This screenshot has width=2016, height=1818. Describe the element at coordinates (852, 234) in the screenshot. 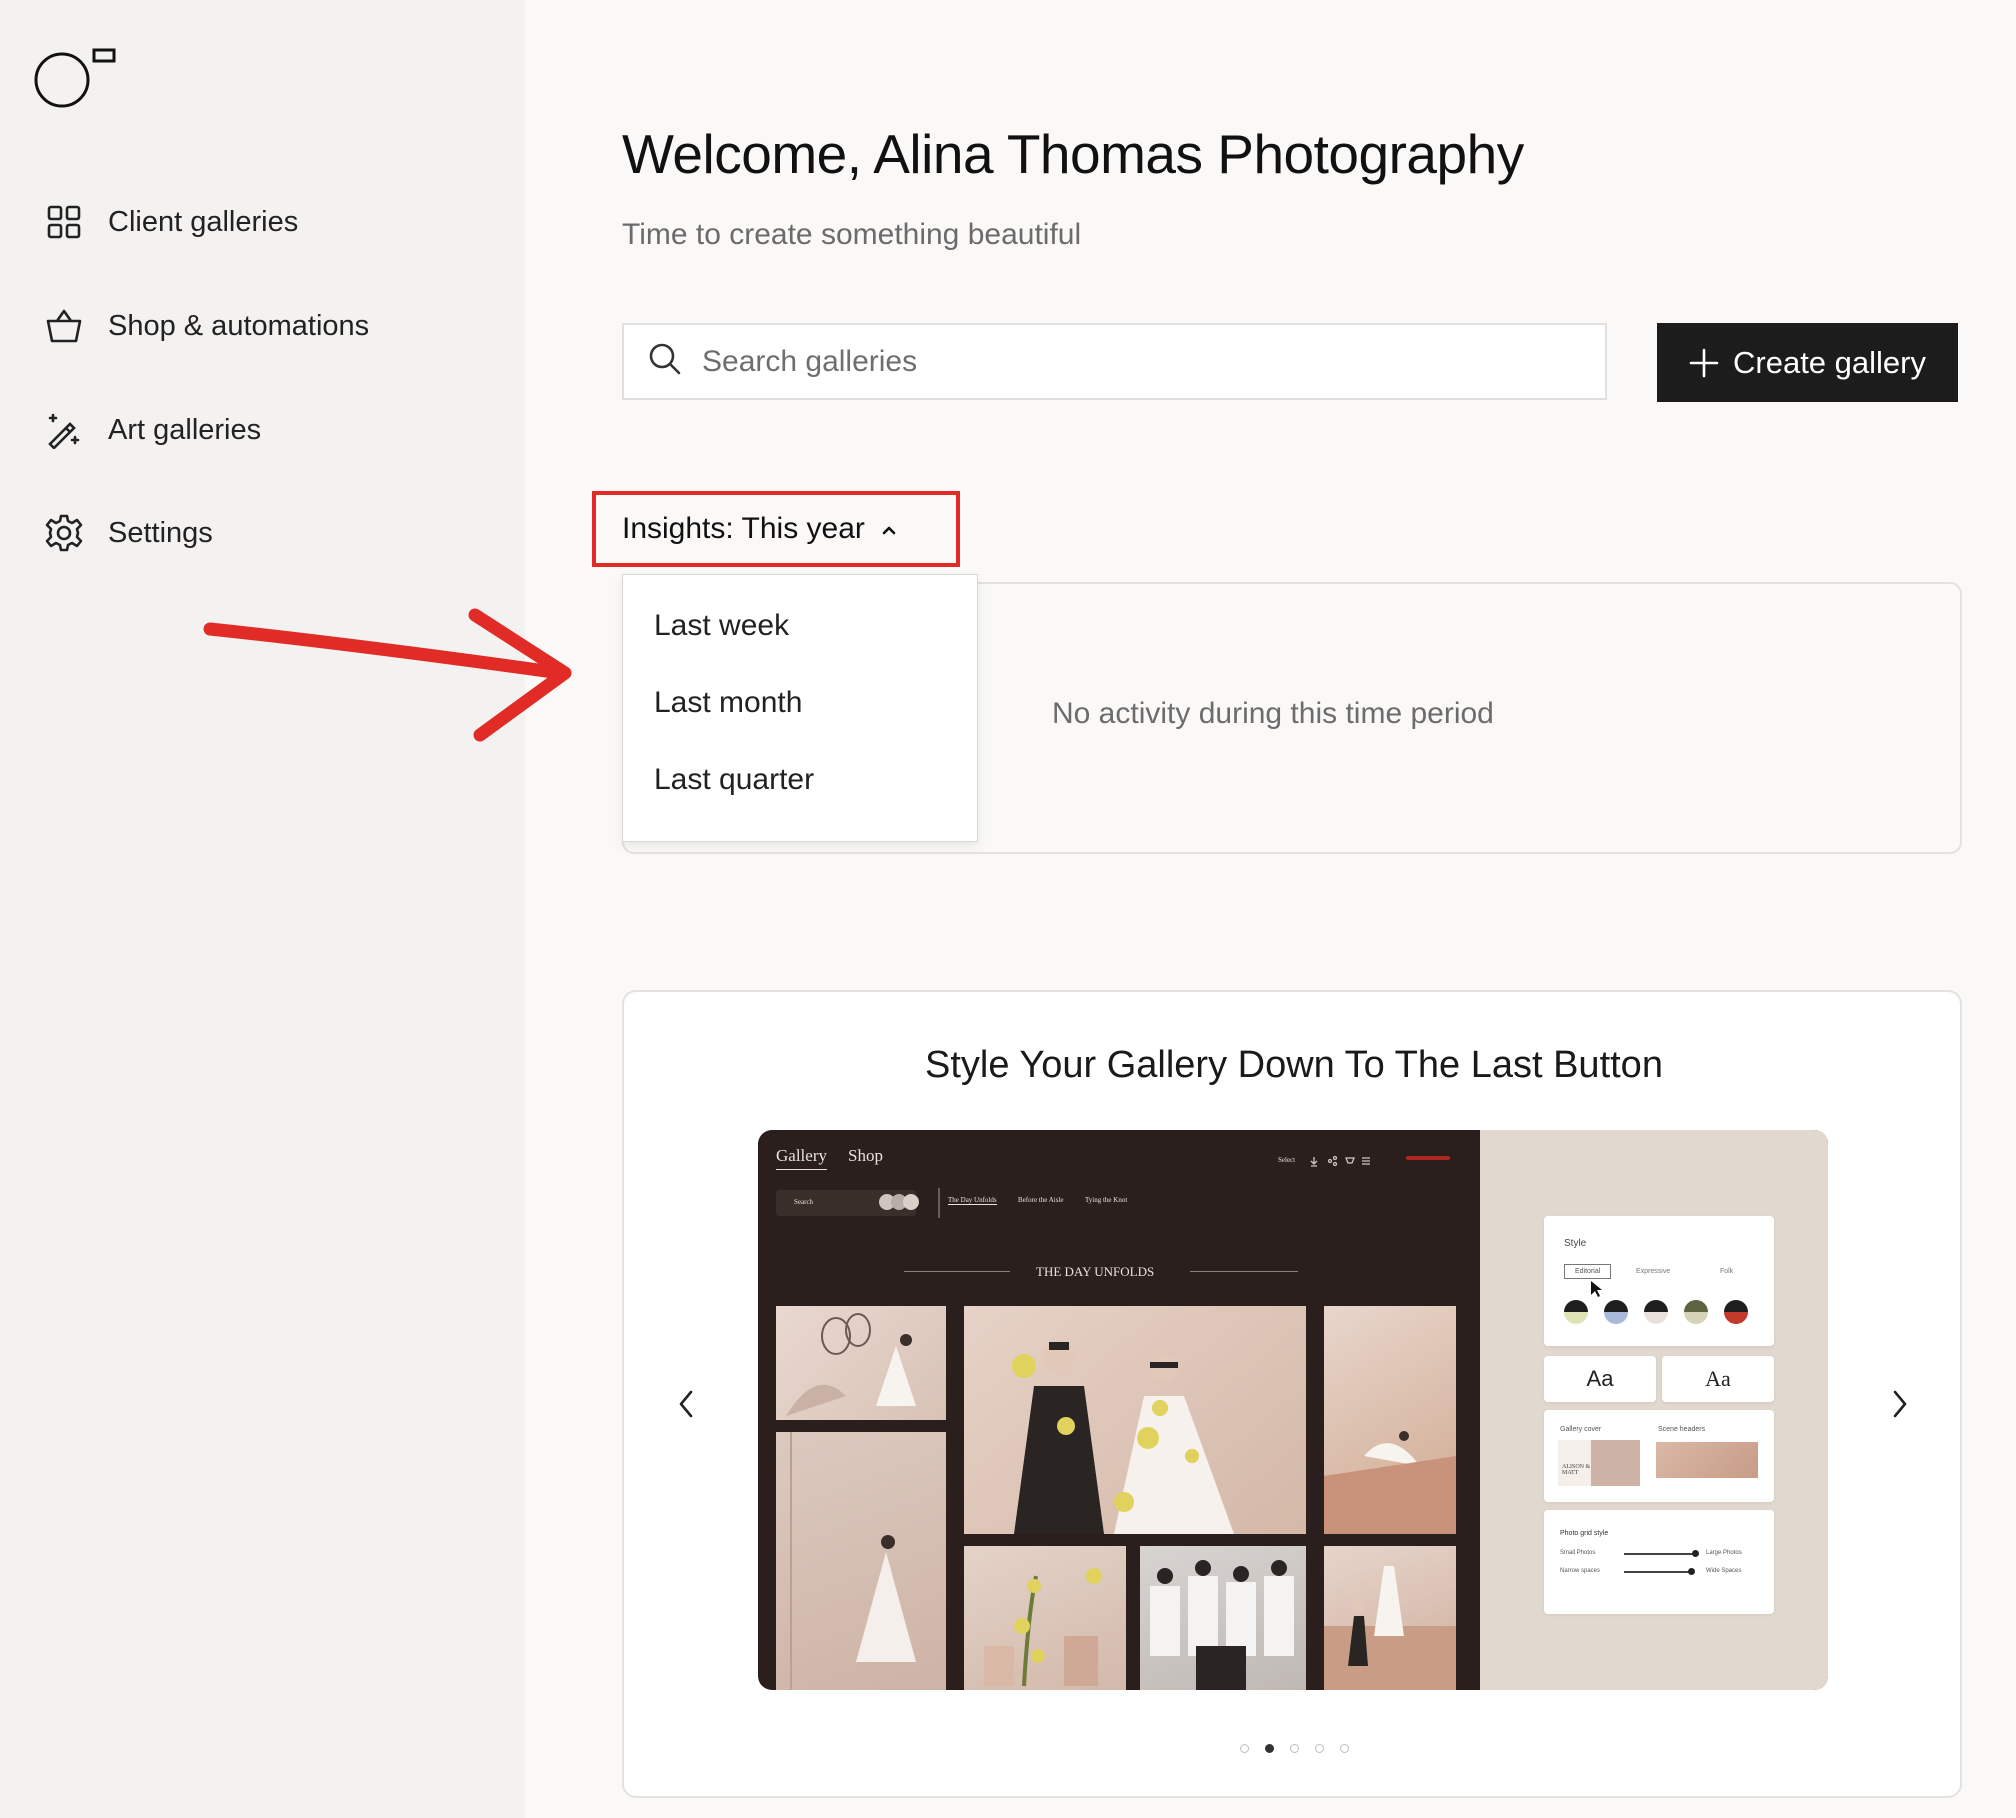

I see `page-subtitle: Time to create something beautiful` at that location.